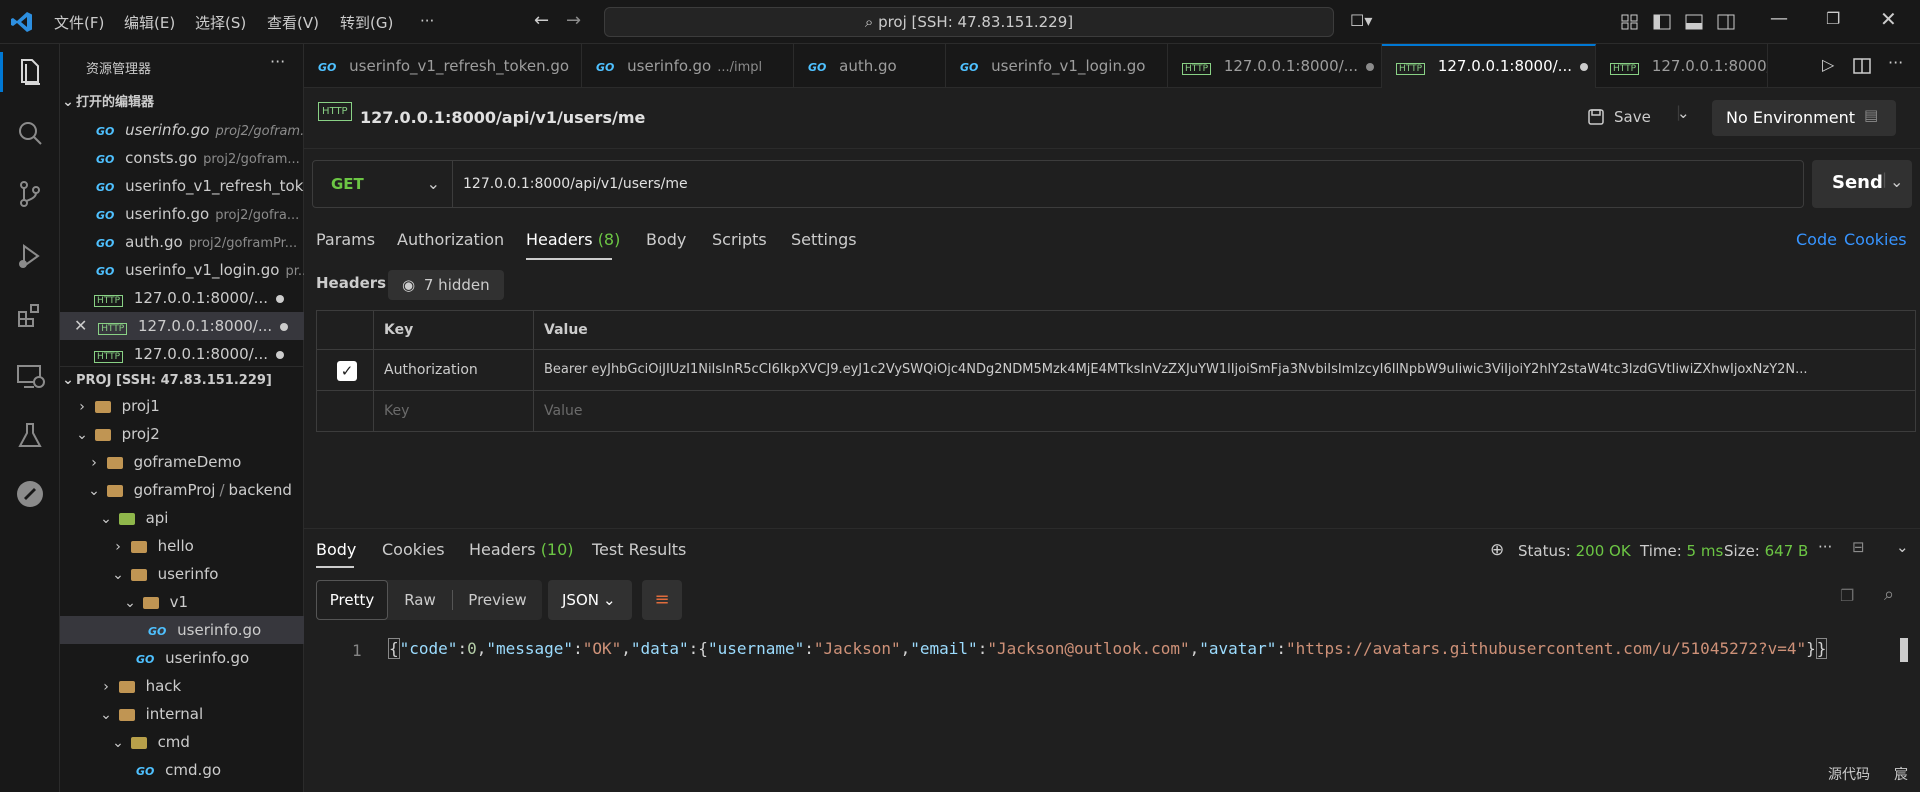 The height and width of the screenshot is (792, 1920). Describe the element at coordinates (1871, 115) in the screenshot. I see `environment-quicklook-icon: ▤` at that location.